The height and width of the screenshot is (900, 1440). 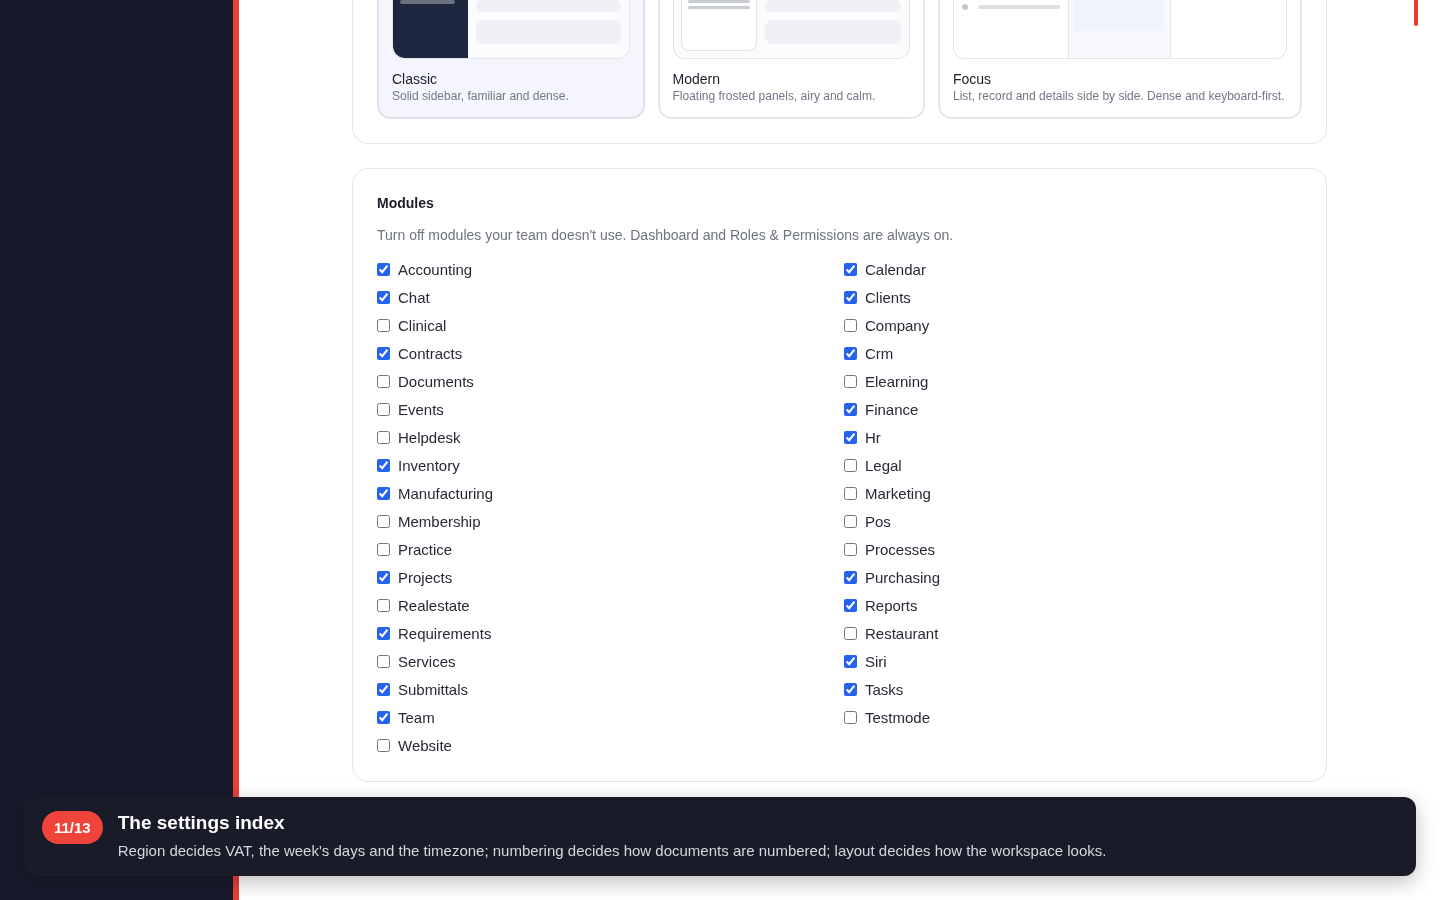 What do you see at coordinates (873, 437) in the screenshot?
I see `module-label: Hr` at bounding box center [873, 437].